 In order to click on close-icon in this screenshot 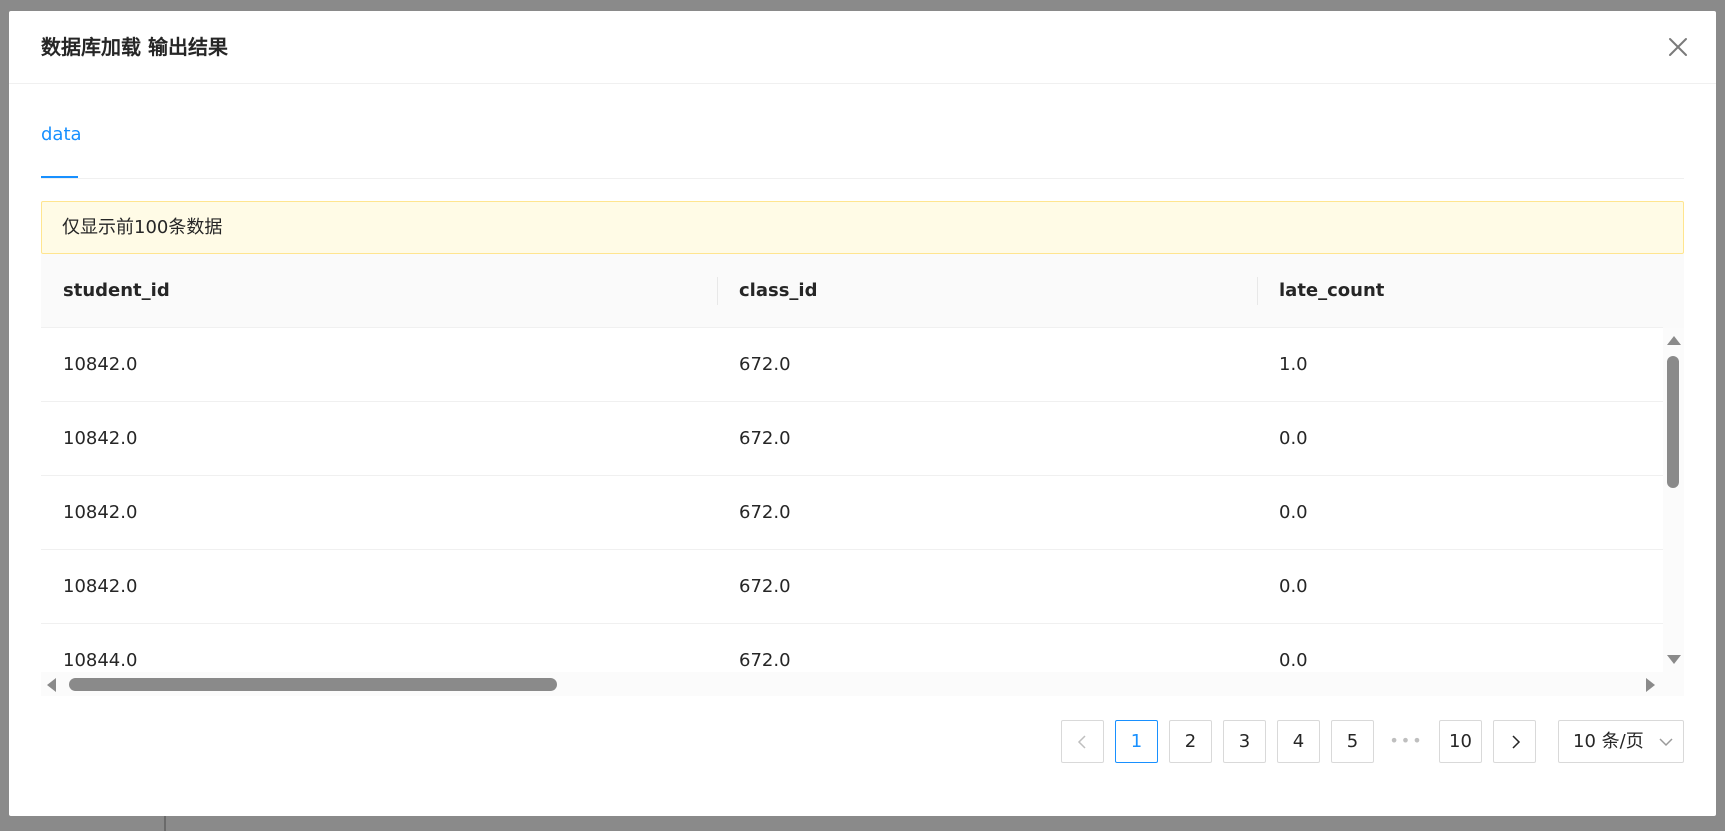, I will do `click(1678, 47)`.